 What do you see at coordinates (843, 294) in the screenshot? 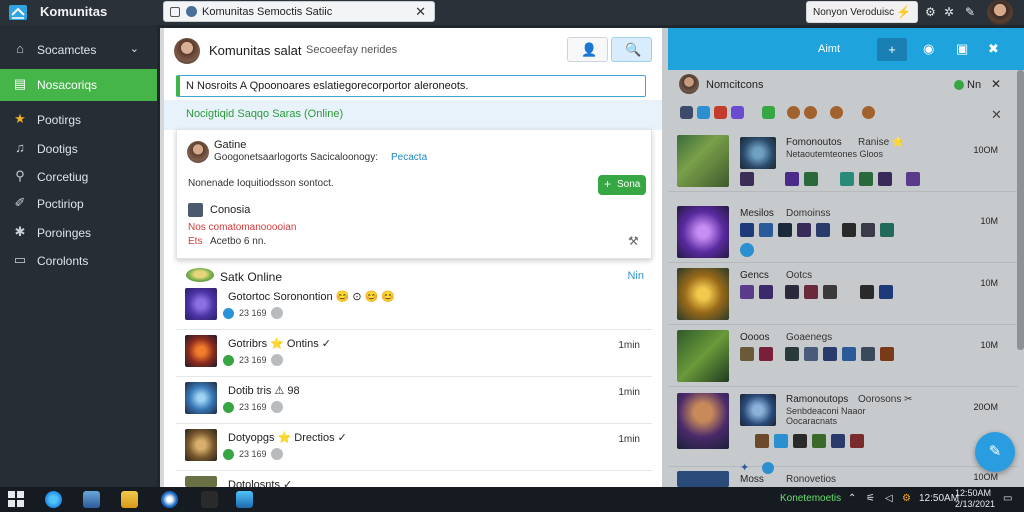
I see `feed-item: Gencs Ootcs 10M` at bounding box center [843, 294].